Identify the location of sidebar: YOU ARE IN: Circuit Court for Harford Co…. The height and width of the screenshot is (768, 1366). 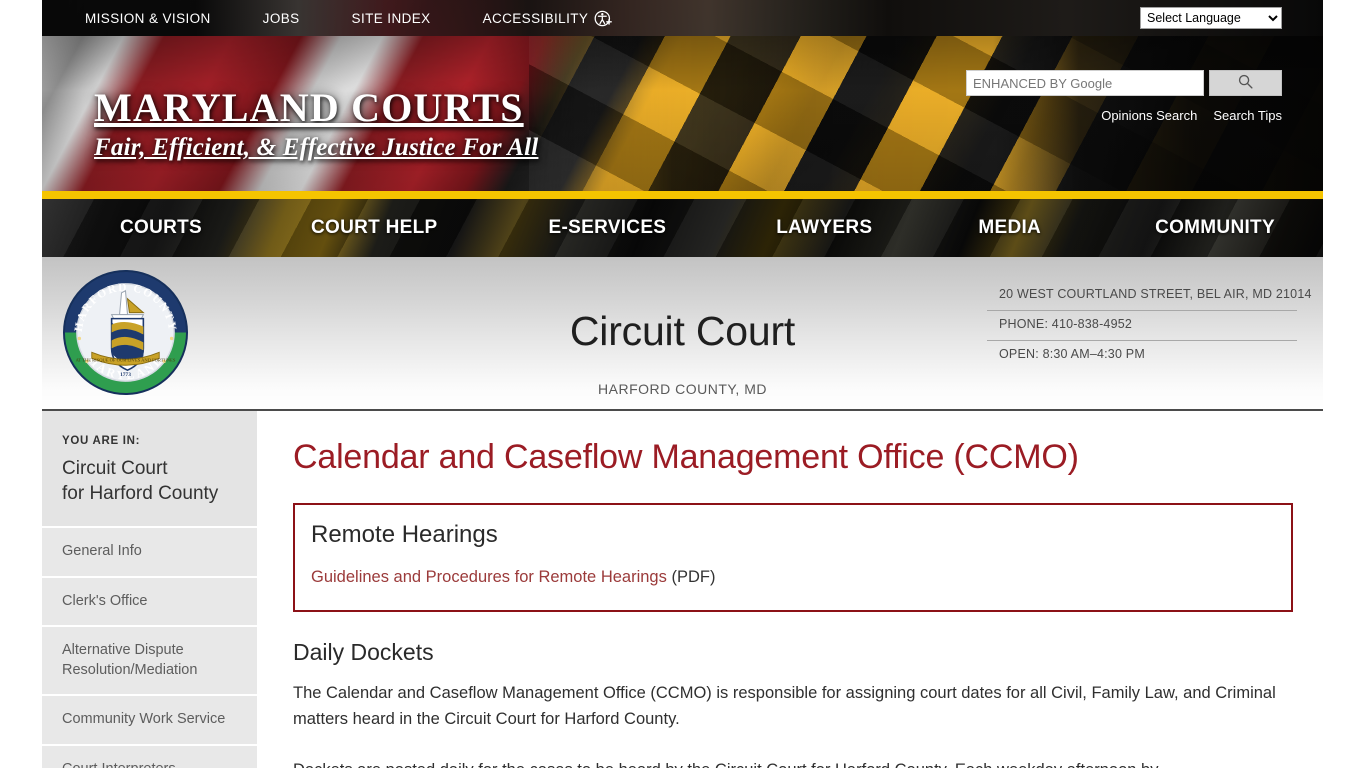
(149, 589).